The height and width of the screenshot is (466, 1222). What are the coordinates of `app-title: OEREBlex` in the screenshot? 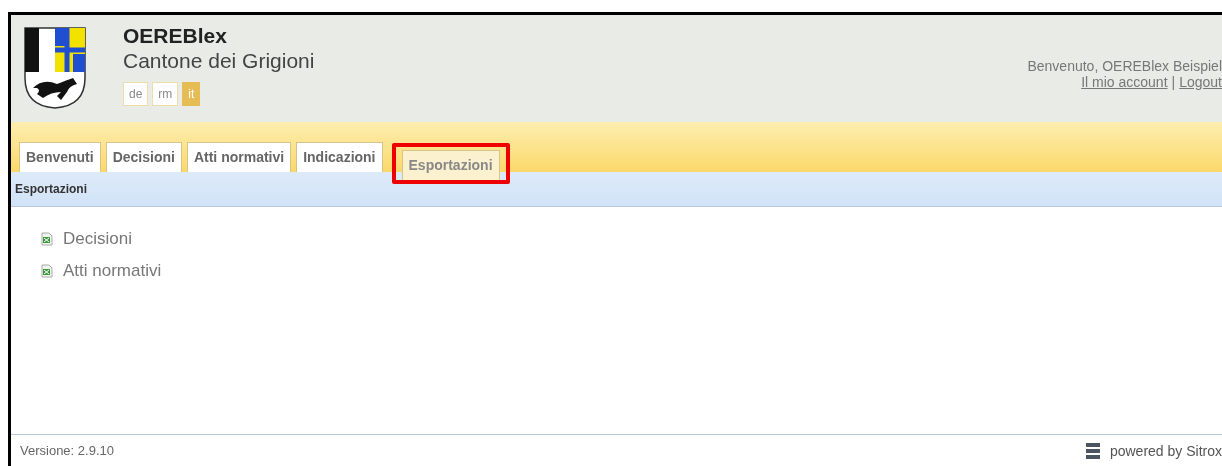 It's located at (175, 36).